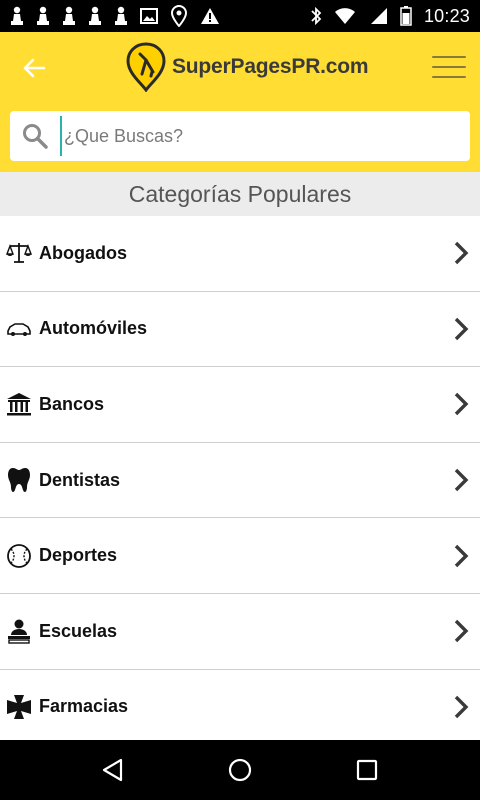 This screenshot has height=800, width=480. I want to click on bank-icon, so click(19, 404).